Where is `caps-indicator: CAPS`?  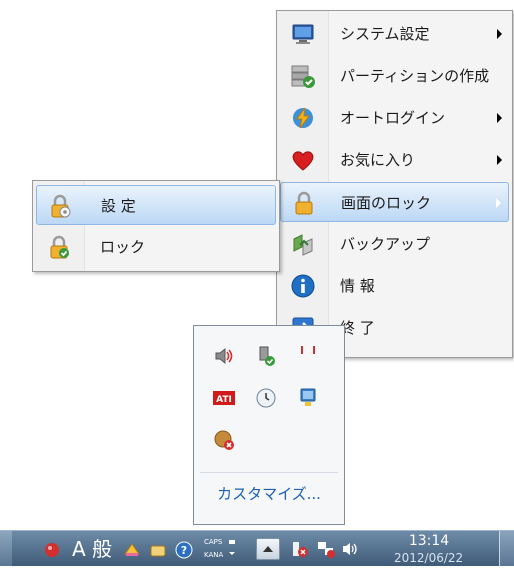
caps-indicator: CAPS is located at coordinates (213, 542).